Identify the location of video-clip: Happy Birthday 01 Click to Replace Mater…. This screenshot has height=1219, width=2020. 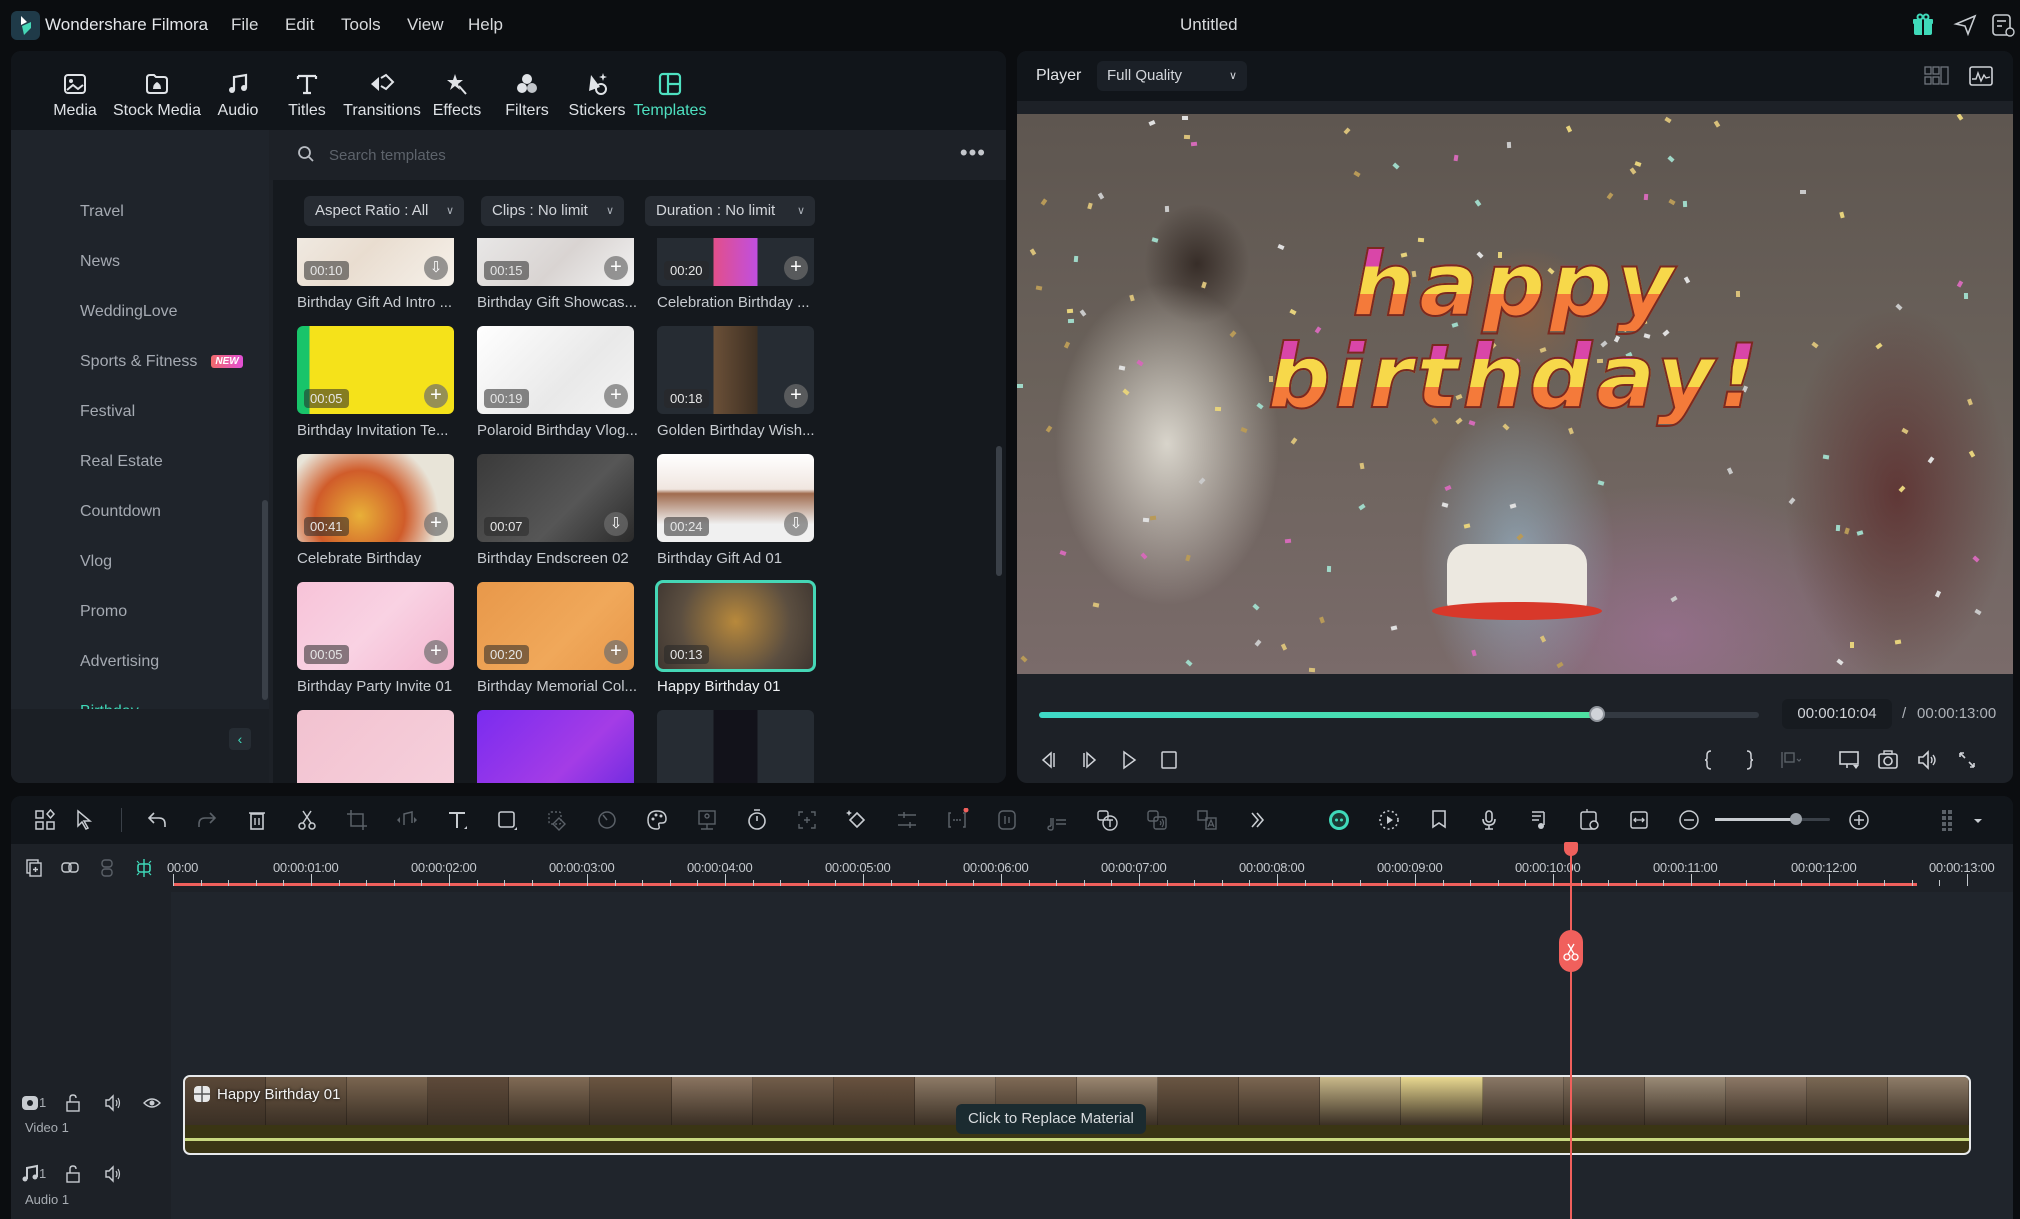
(1077, 1115).